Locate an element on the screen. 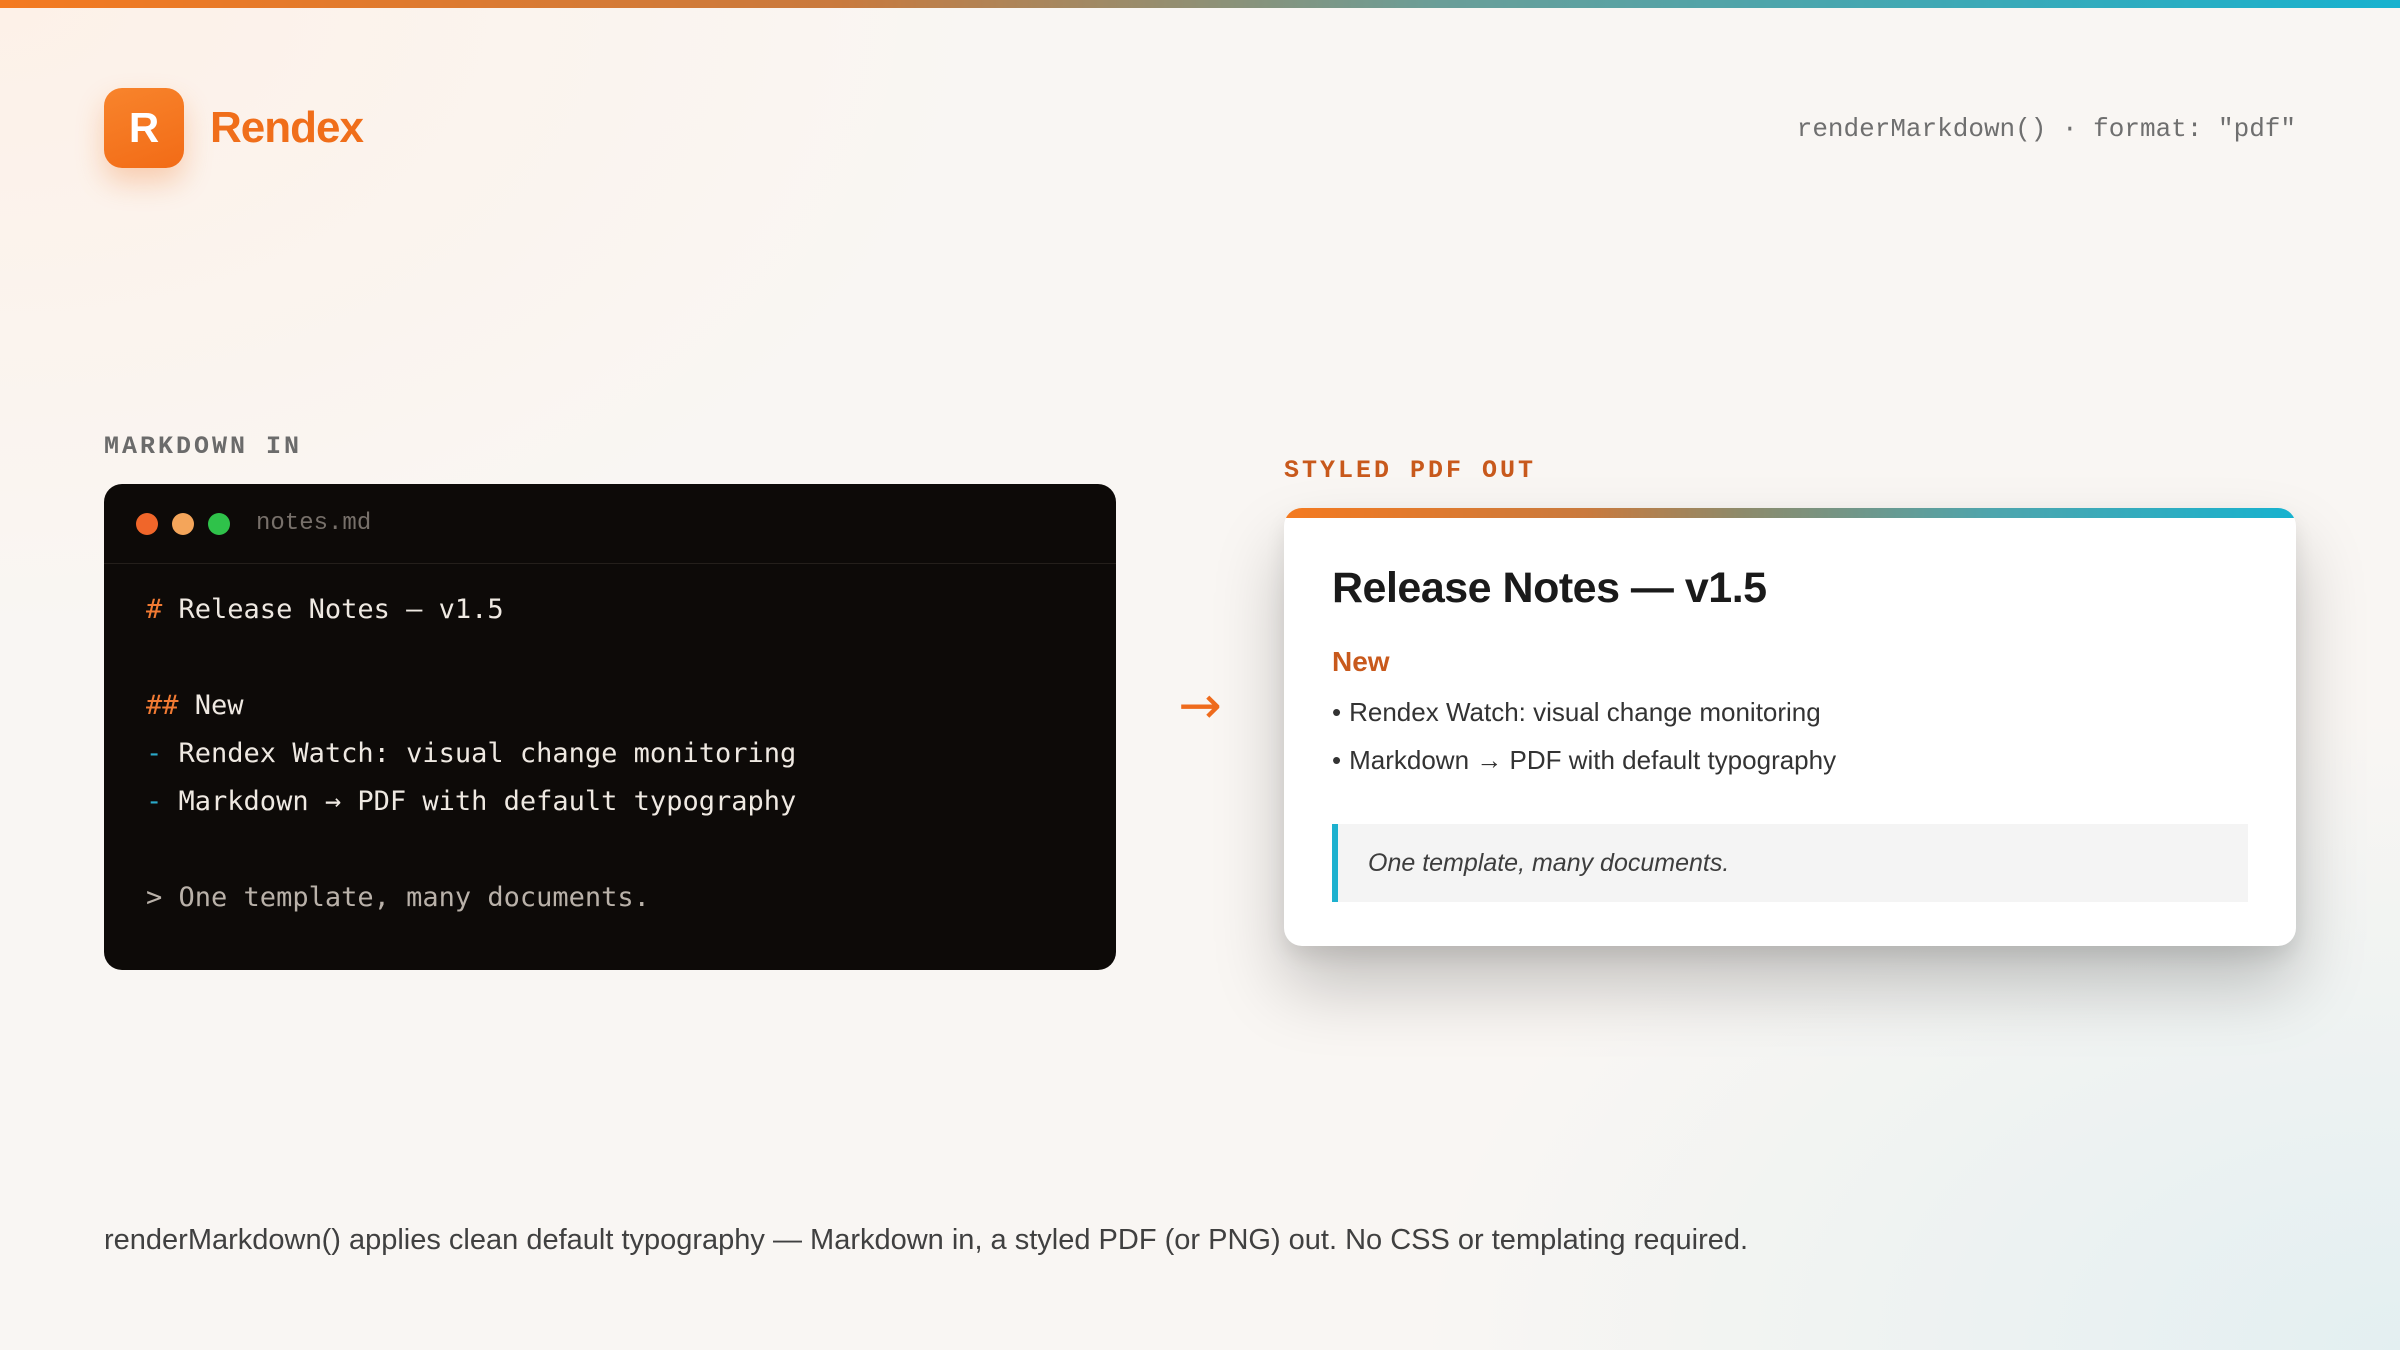  pdf-list-item: • Rendex Watch: visual change monitoring is located at coordinates (1584, 712).